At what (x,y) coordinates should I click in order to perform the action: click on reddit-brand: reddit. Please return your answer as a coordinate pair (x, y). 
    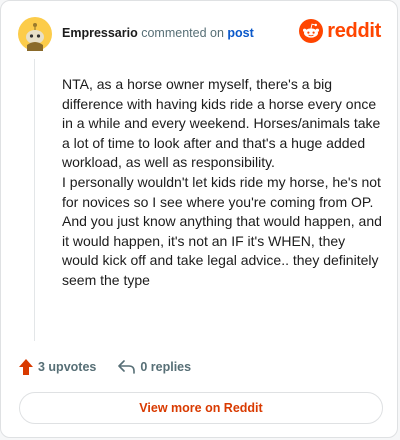
    Looking at the image, I should click on (340, 31).